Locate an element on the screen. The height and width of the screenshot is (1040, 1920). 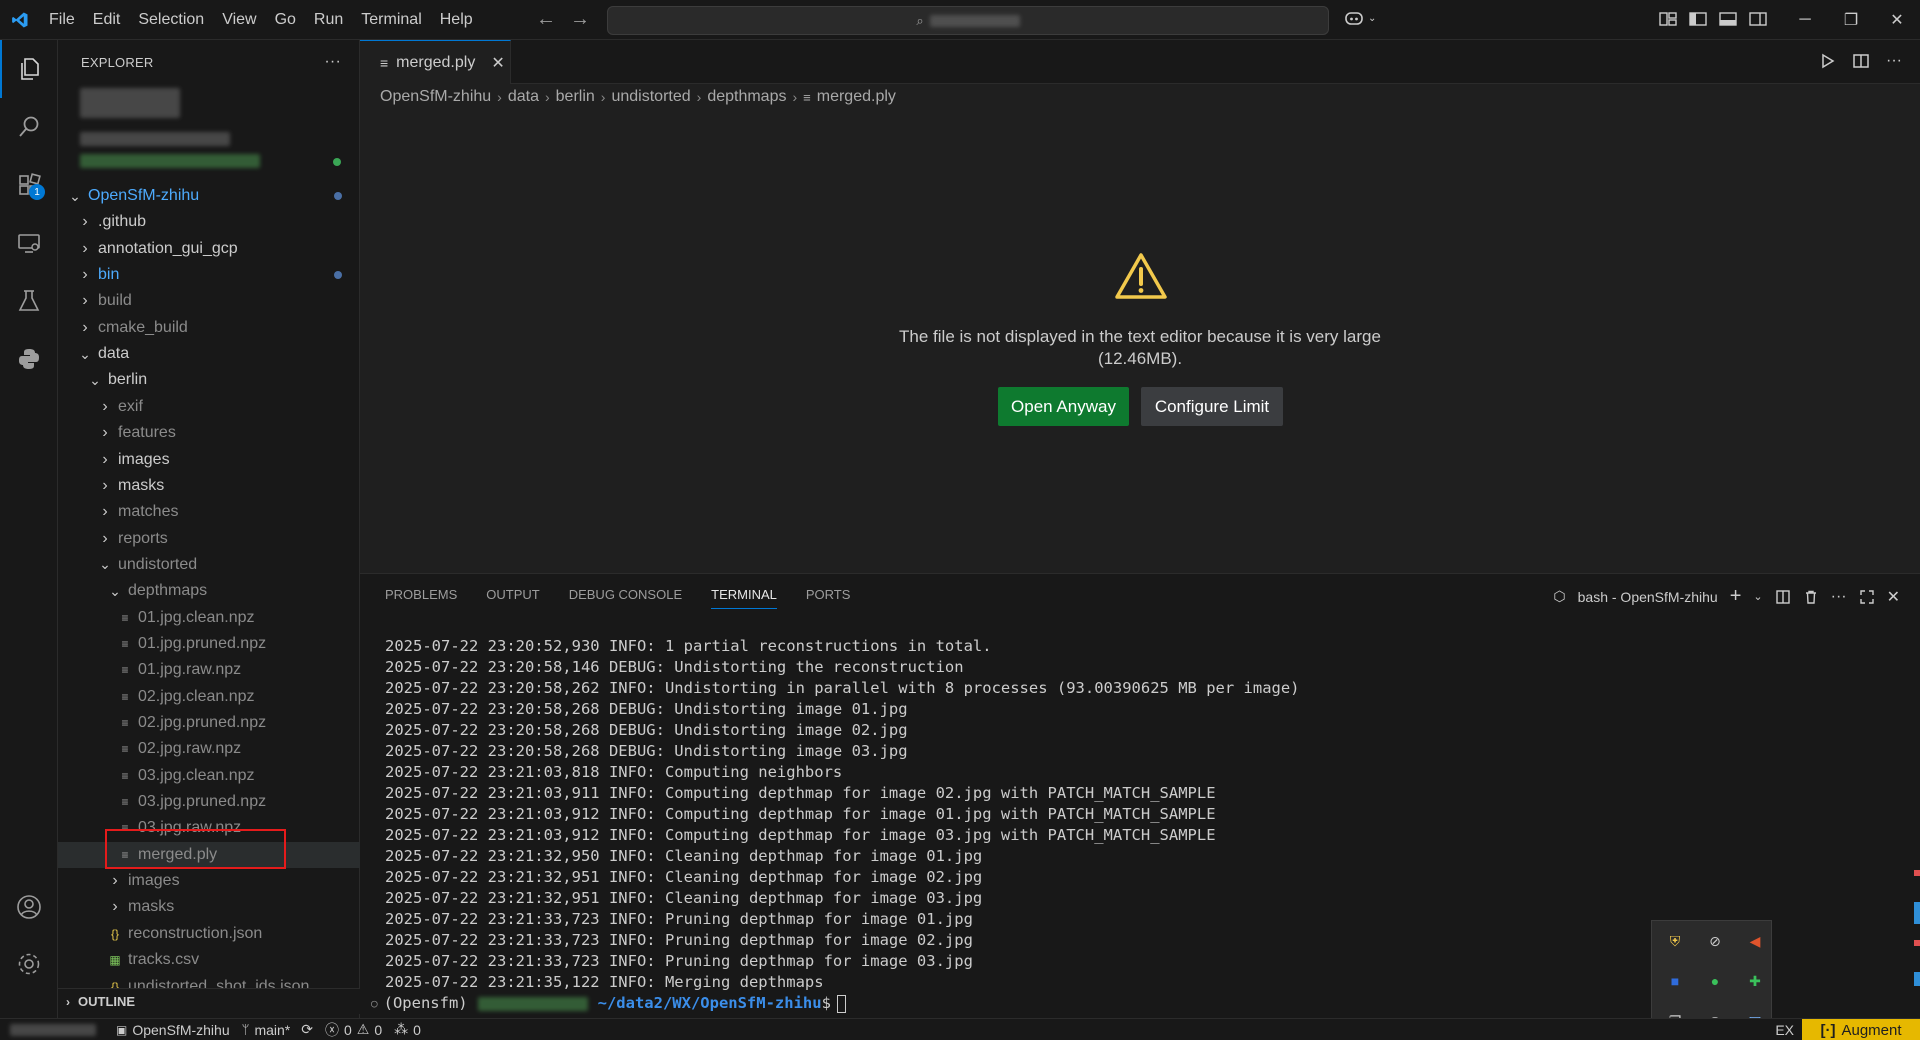
breadcrumb-item: berlin is located at coordinates (575, 97).